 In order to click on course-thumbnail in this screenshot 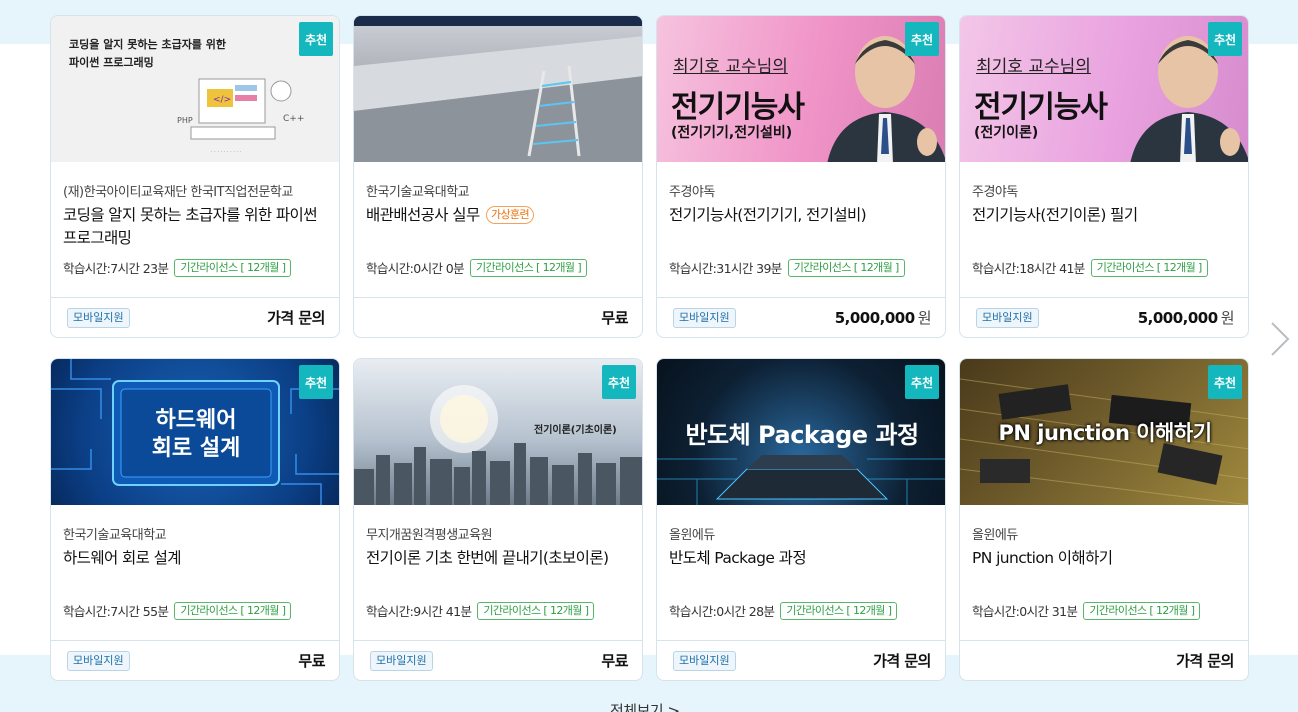, I will do `click(498, 89)`.